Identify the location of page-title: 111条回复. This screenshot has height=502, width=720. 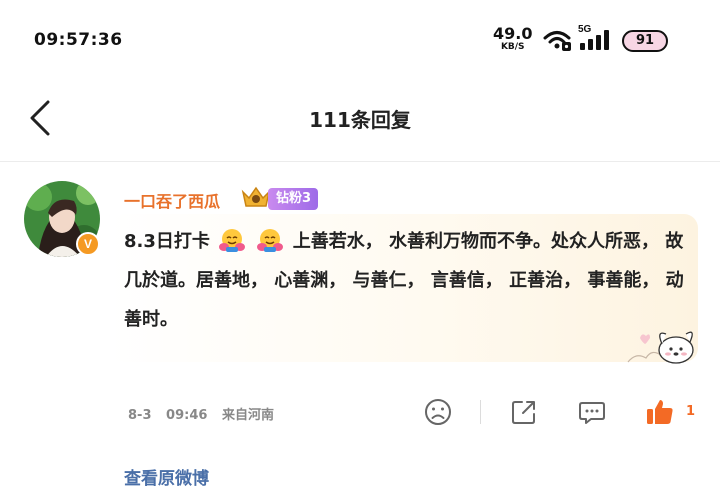
(360, 120).